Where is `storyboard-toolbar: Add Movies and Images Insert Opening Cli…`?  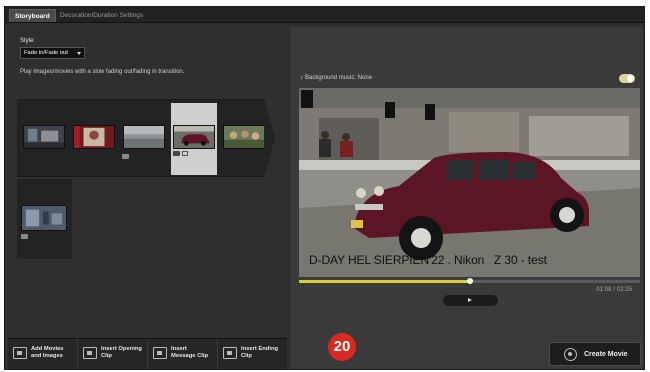 storyboard-toolbar: Add Movies and Images Insert Opening Cli… is located at coordinates (147, 353).